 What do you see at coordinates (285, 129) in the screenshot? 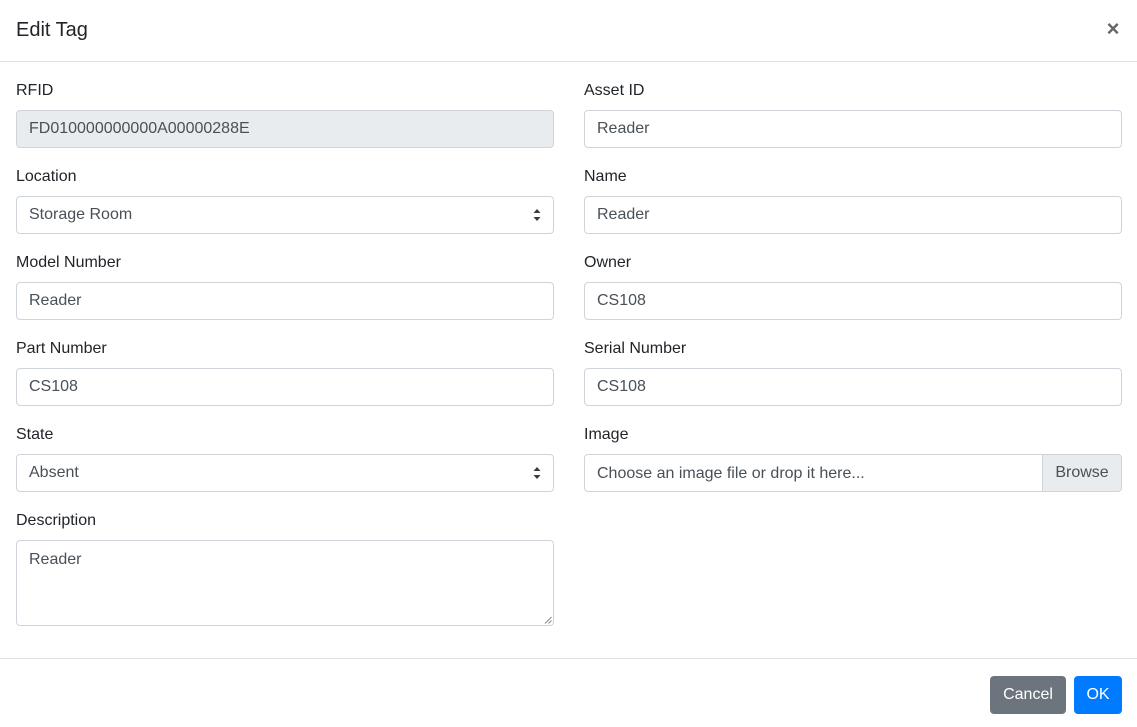
I see `rfid-field: FD010000000000A00000288E` at bounding box center [285, 129].